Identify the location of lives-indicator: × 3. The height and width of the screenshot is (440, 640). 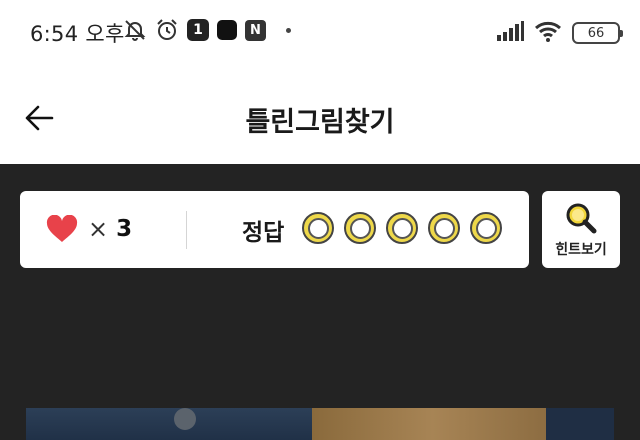
(89, 229).